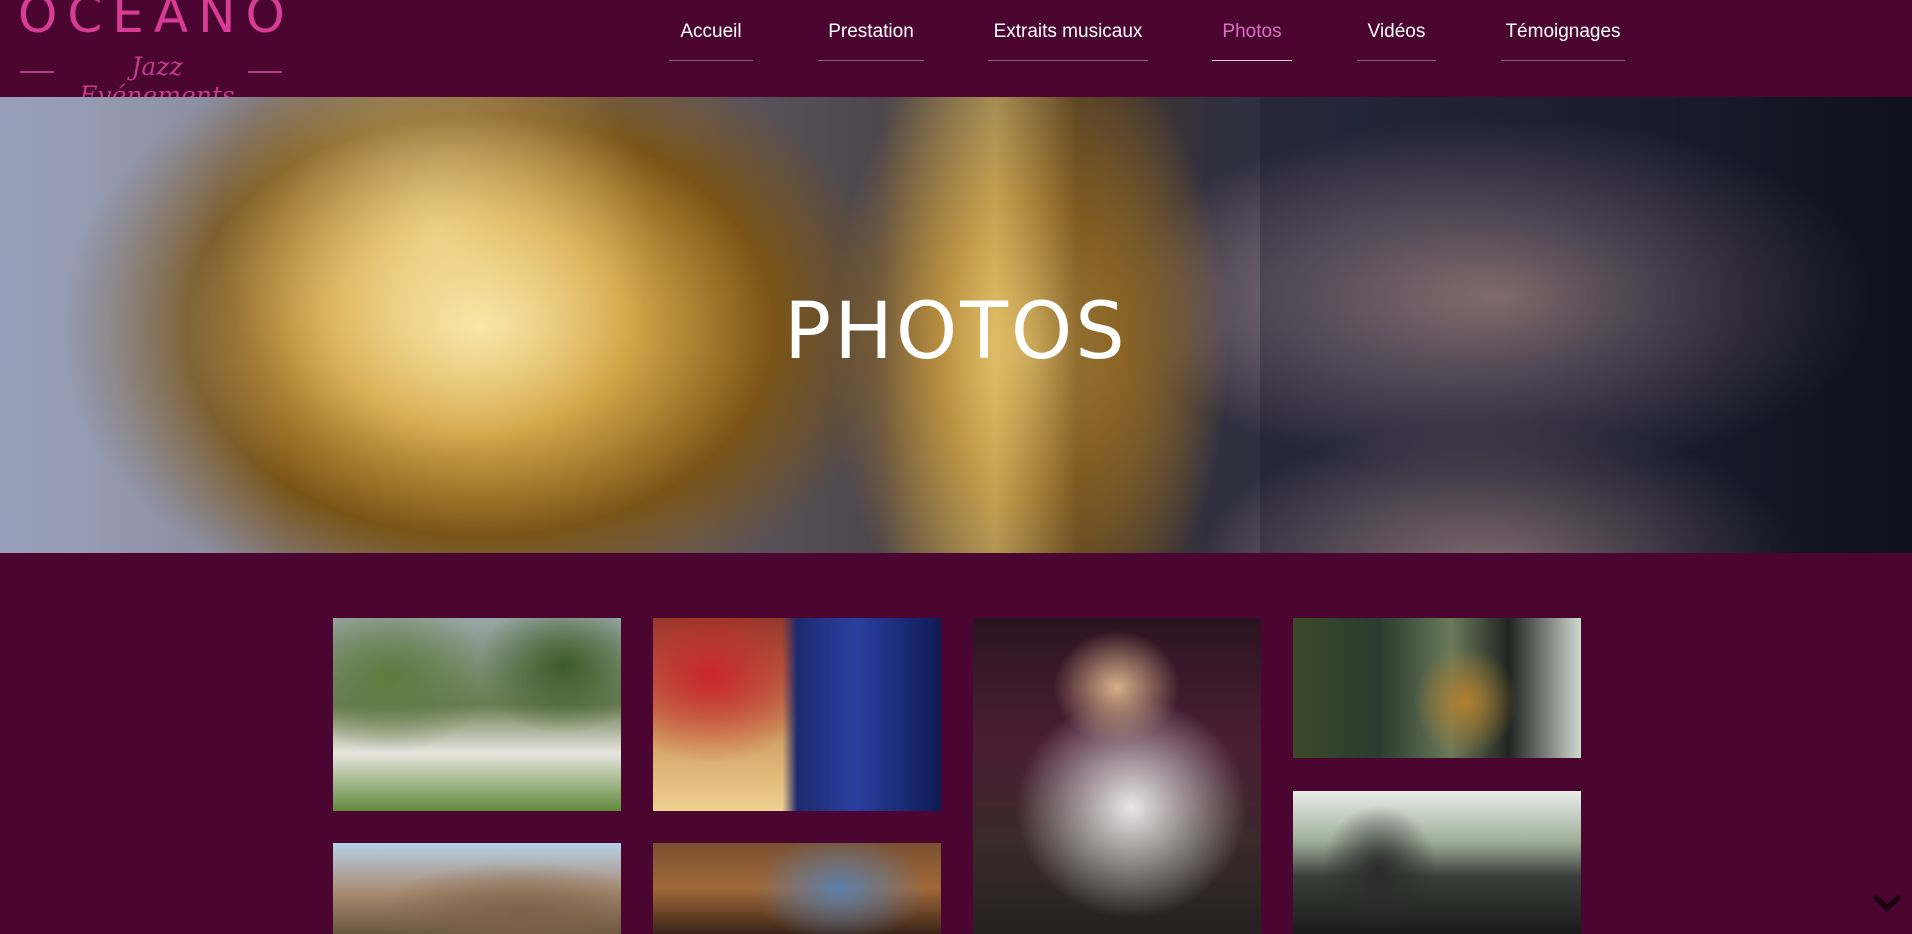 This screenshot has height=934, width=1912. Describe the element at coordinates (1563, 39) in the screenshot. I see `nav-item-temoignages: Témoignages` at that location.